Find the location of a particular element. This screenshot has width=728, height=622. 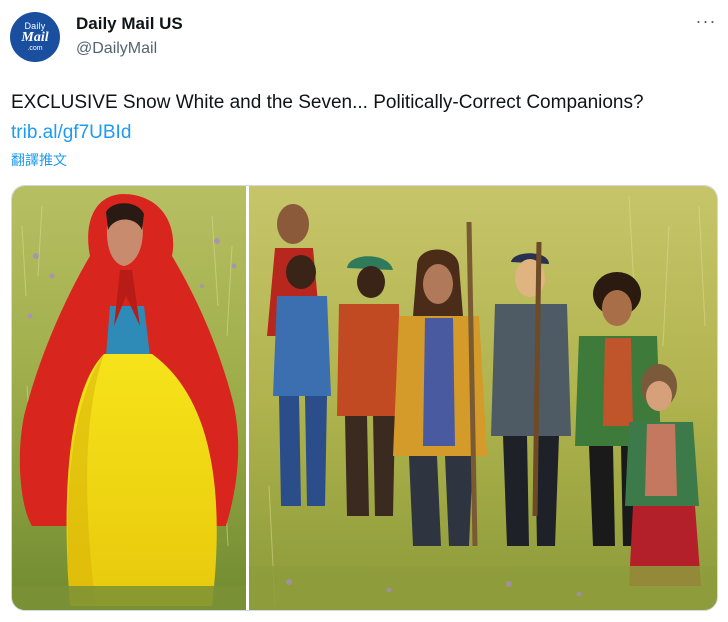

translate-tweet-link: 翻譯推文 is located at coordinates (39, 160).